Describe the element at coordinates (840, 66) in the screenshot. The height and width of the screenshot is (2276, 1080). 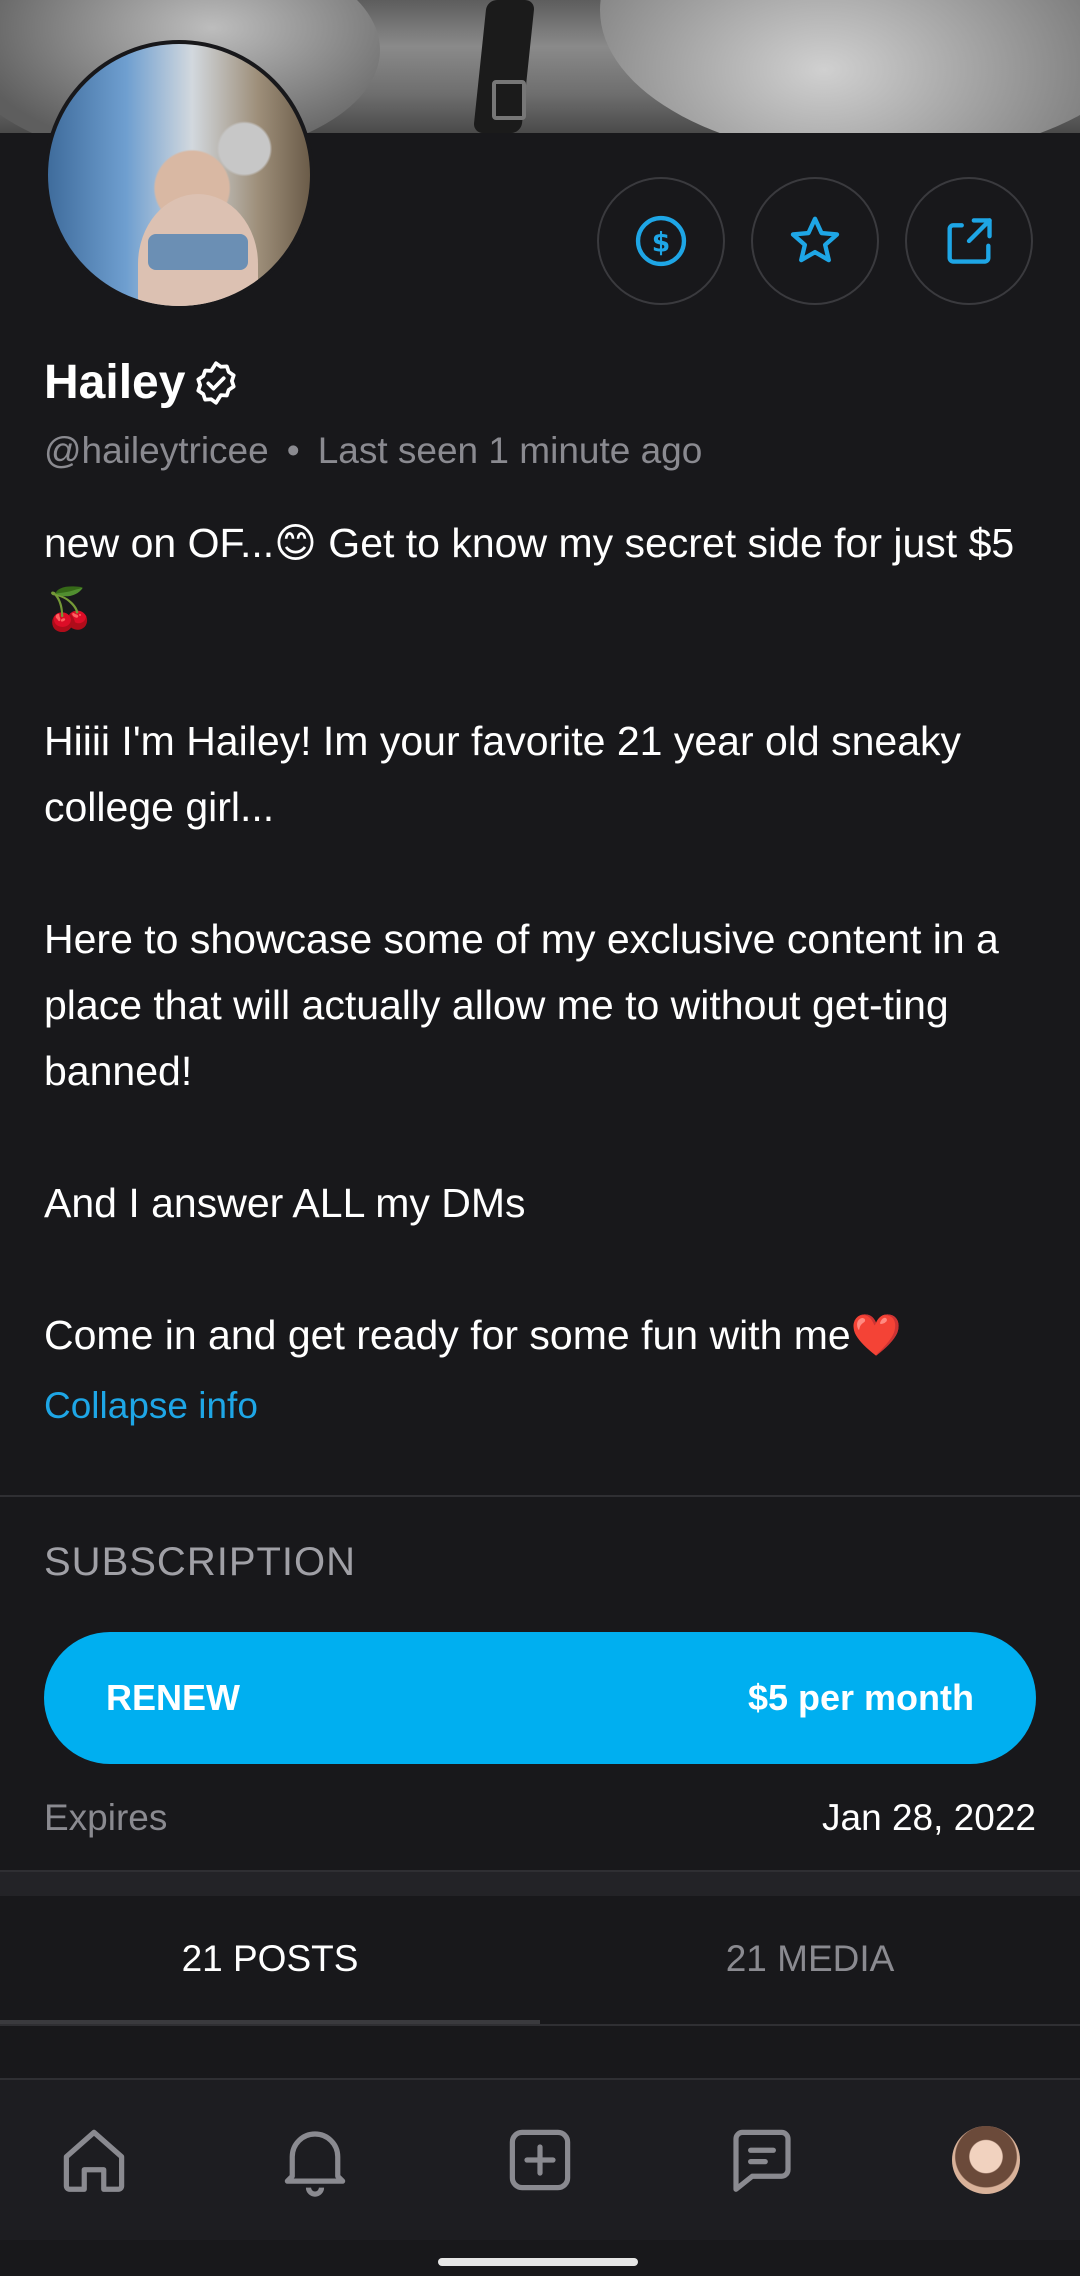
I see `banner-image-shape` at that location.